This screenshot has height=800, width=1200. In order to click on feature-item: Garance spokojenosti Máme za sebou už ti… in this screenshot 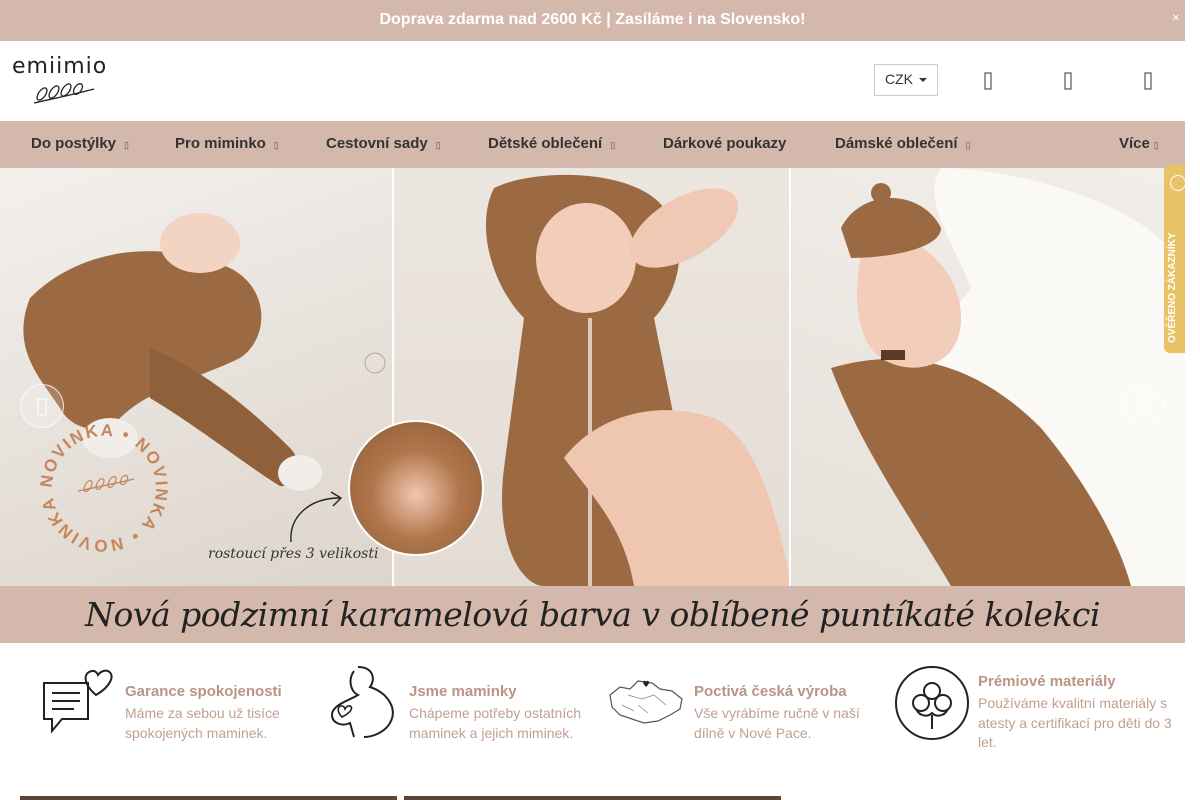, I will do `click(170, 705)`.